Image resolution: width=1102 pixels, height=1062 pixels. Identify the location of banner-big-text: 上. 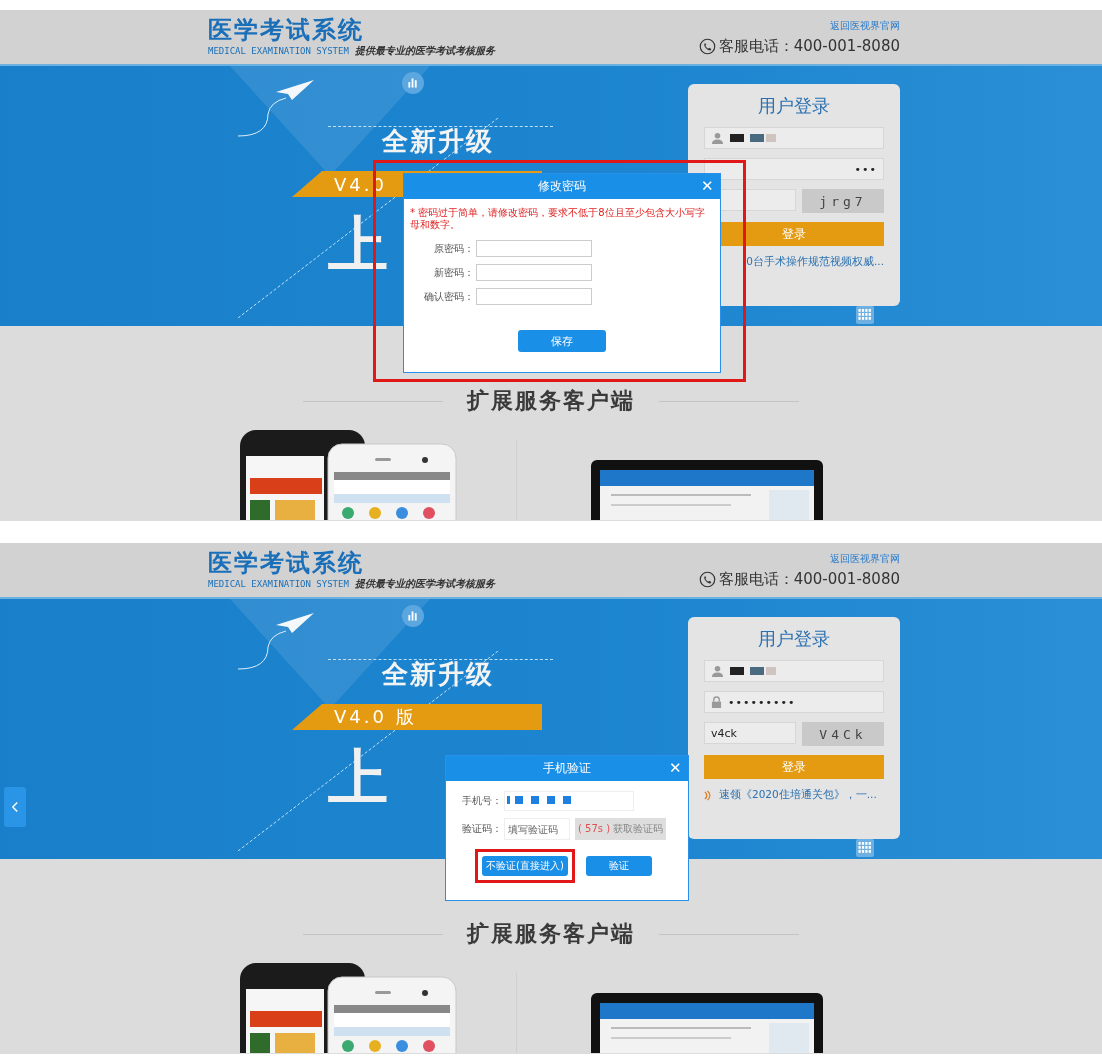
(362, 777).